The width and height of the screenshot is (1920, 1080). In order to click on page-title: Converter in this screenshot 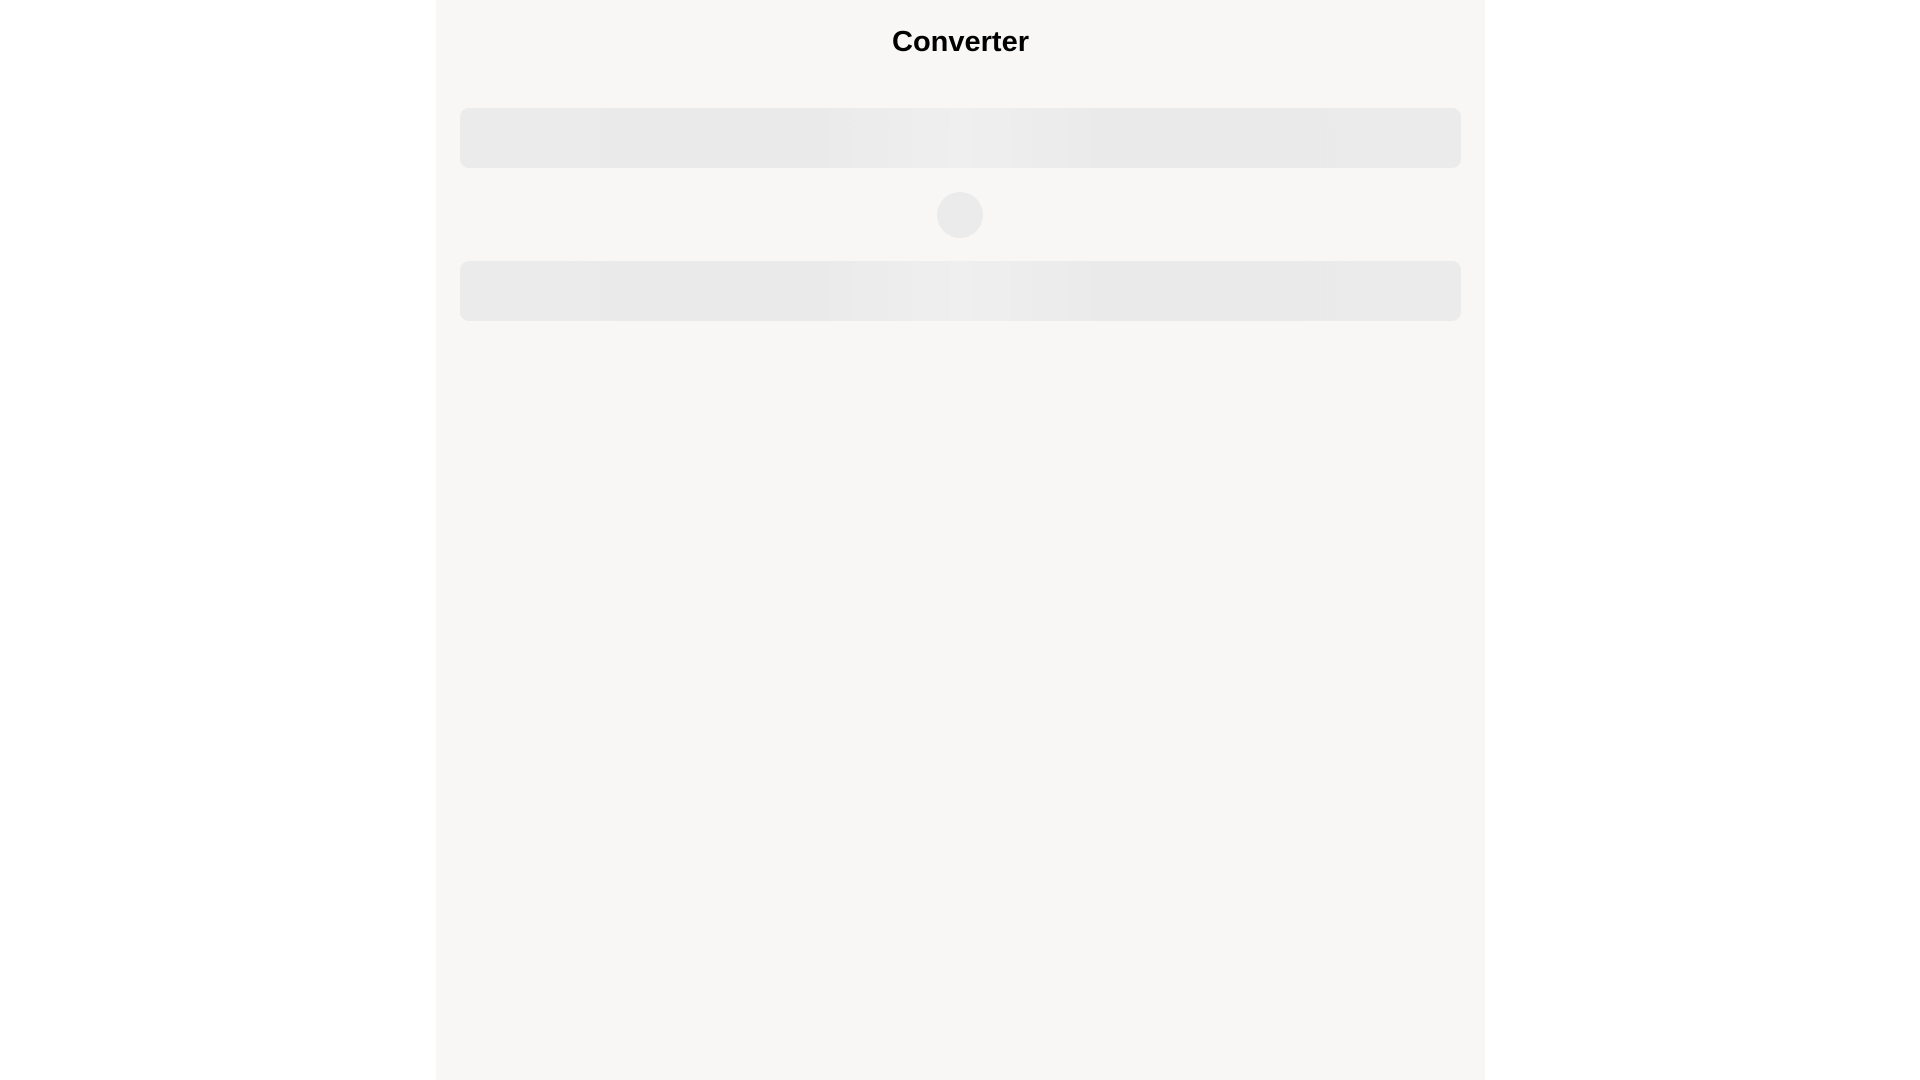, I will do `click(960, 42)`.